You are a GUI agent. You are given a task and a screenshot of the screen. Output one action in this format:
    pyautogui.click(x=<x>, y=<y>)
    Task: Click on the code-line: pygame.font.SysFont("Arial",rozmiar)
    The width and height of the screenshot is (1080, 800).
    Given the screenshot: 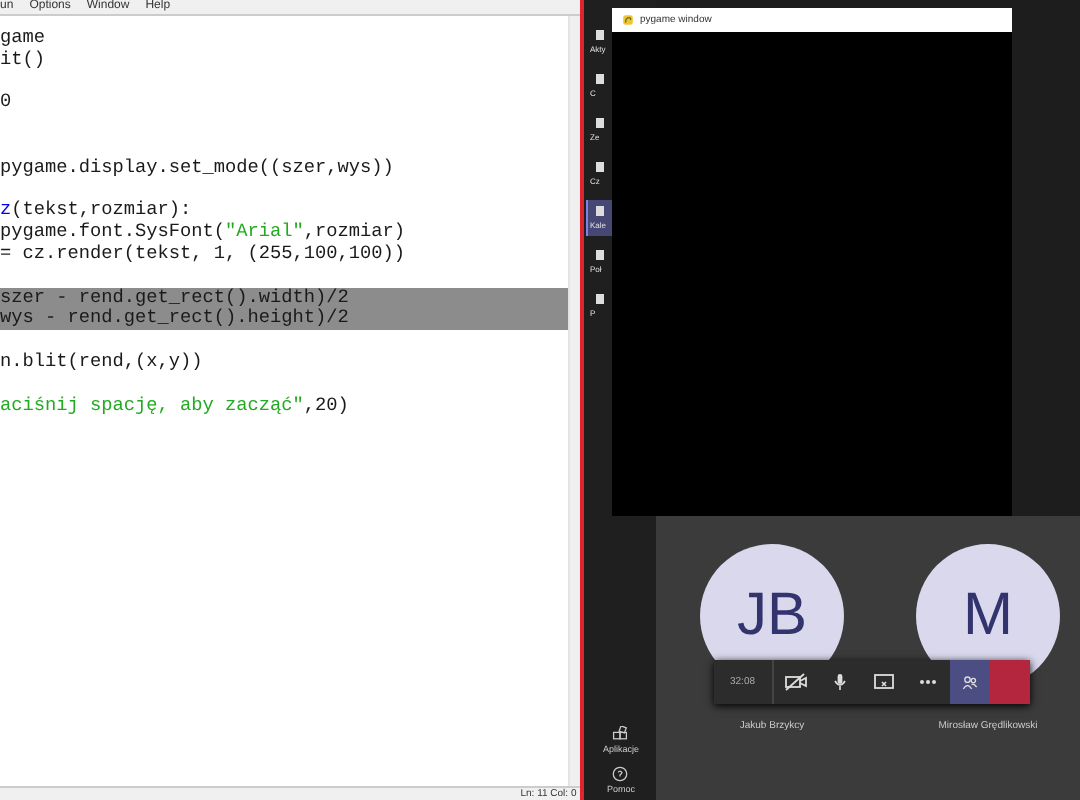 What is the action you would take?
    pyautogui.click(x=203, y=231)
    